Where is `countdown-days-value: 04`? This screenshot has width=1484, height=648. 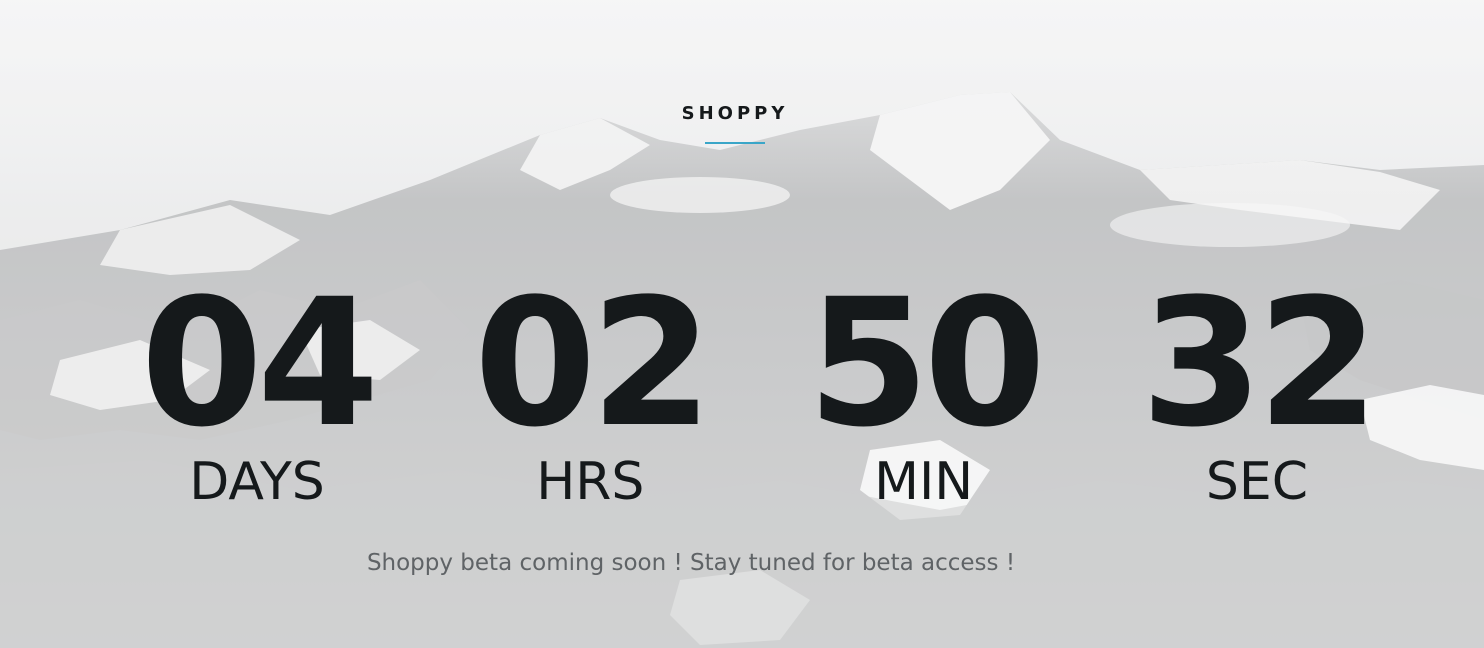
countdown-days-value: 04 is located at coordinates (260, 363).